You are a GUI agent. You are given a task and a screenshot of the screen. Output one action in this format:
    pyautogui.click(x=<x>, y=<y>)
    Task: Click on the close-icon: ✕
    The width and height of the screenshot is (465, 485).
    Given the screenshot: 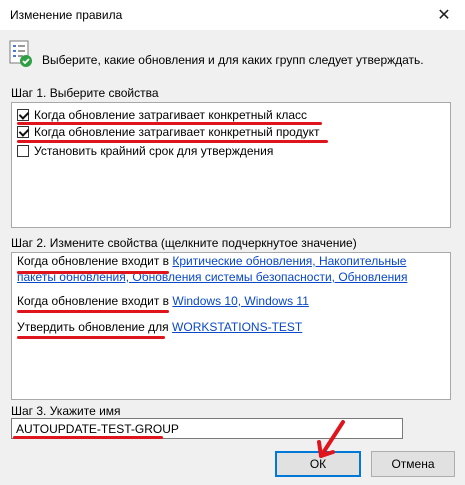 What is the action you would take?
    pyautogui.click(x=444, y=15)
    